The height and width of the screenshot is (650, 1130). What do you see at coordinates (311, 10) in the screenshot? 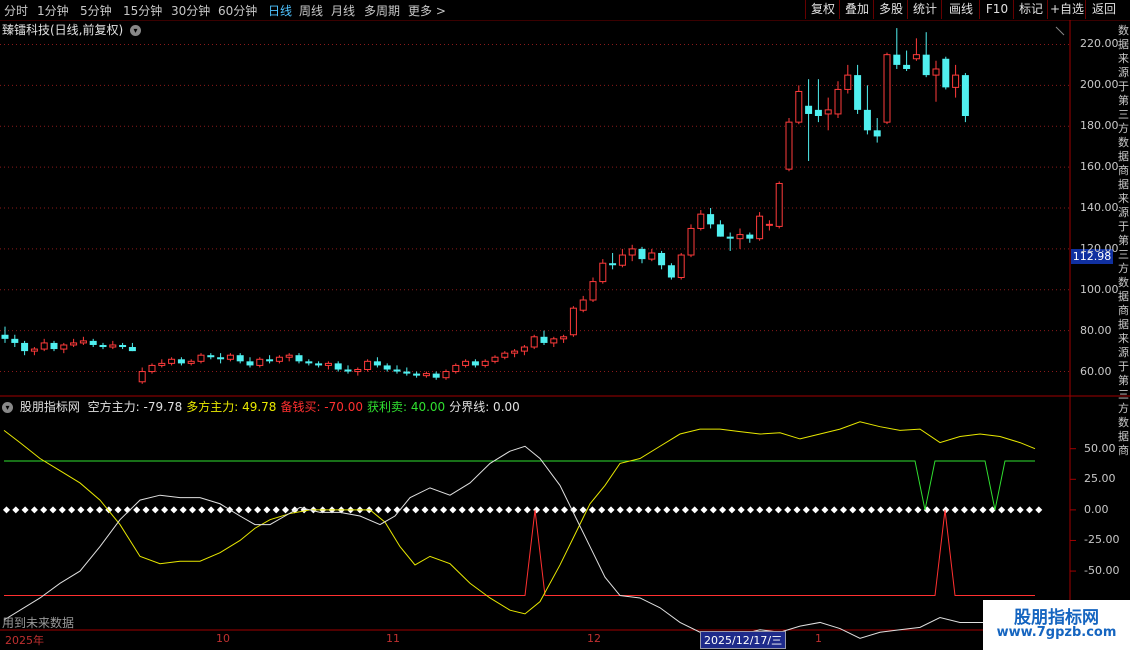
I see `period-tab-weekly: 周线` at bounding box center [311, 10].